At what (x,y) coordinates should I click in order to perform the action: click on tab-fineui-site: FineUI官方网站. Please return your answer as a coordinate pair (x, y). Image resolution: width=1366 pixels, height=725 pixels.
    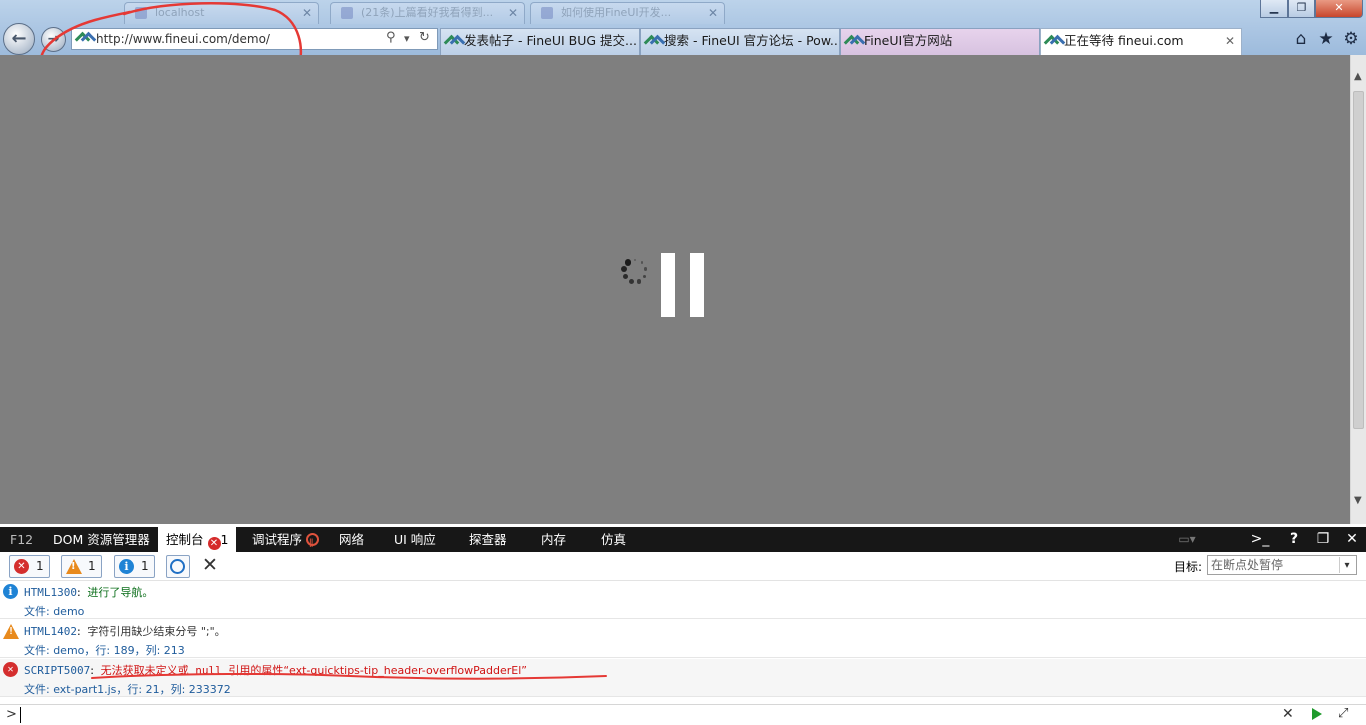
    Looking at the image, I should click on (940, 41).